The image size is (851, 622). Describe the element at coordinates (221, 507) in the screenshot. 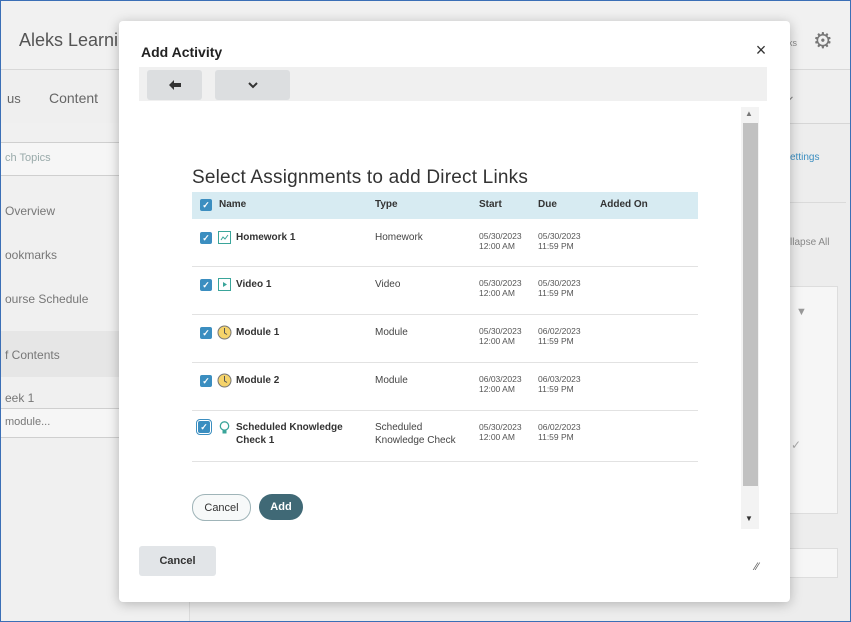

I see `cancel-button: Cancel` at that location.